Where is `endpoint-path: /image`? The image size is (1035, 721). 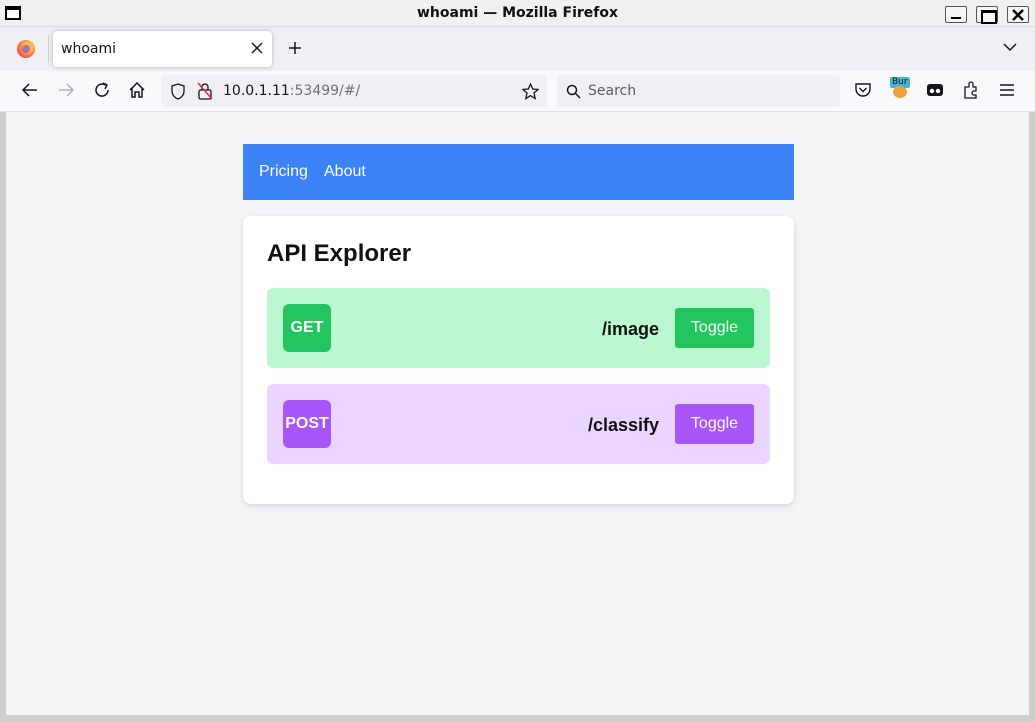
endpoint-path: /image is located at coordinates (630, 329).